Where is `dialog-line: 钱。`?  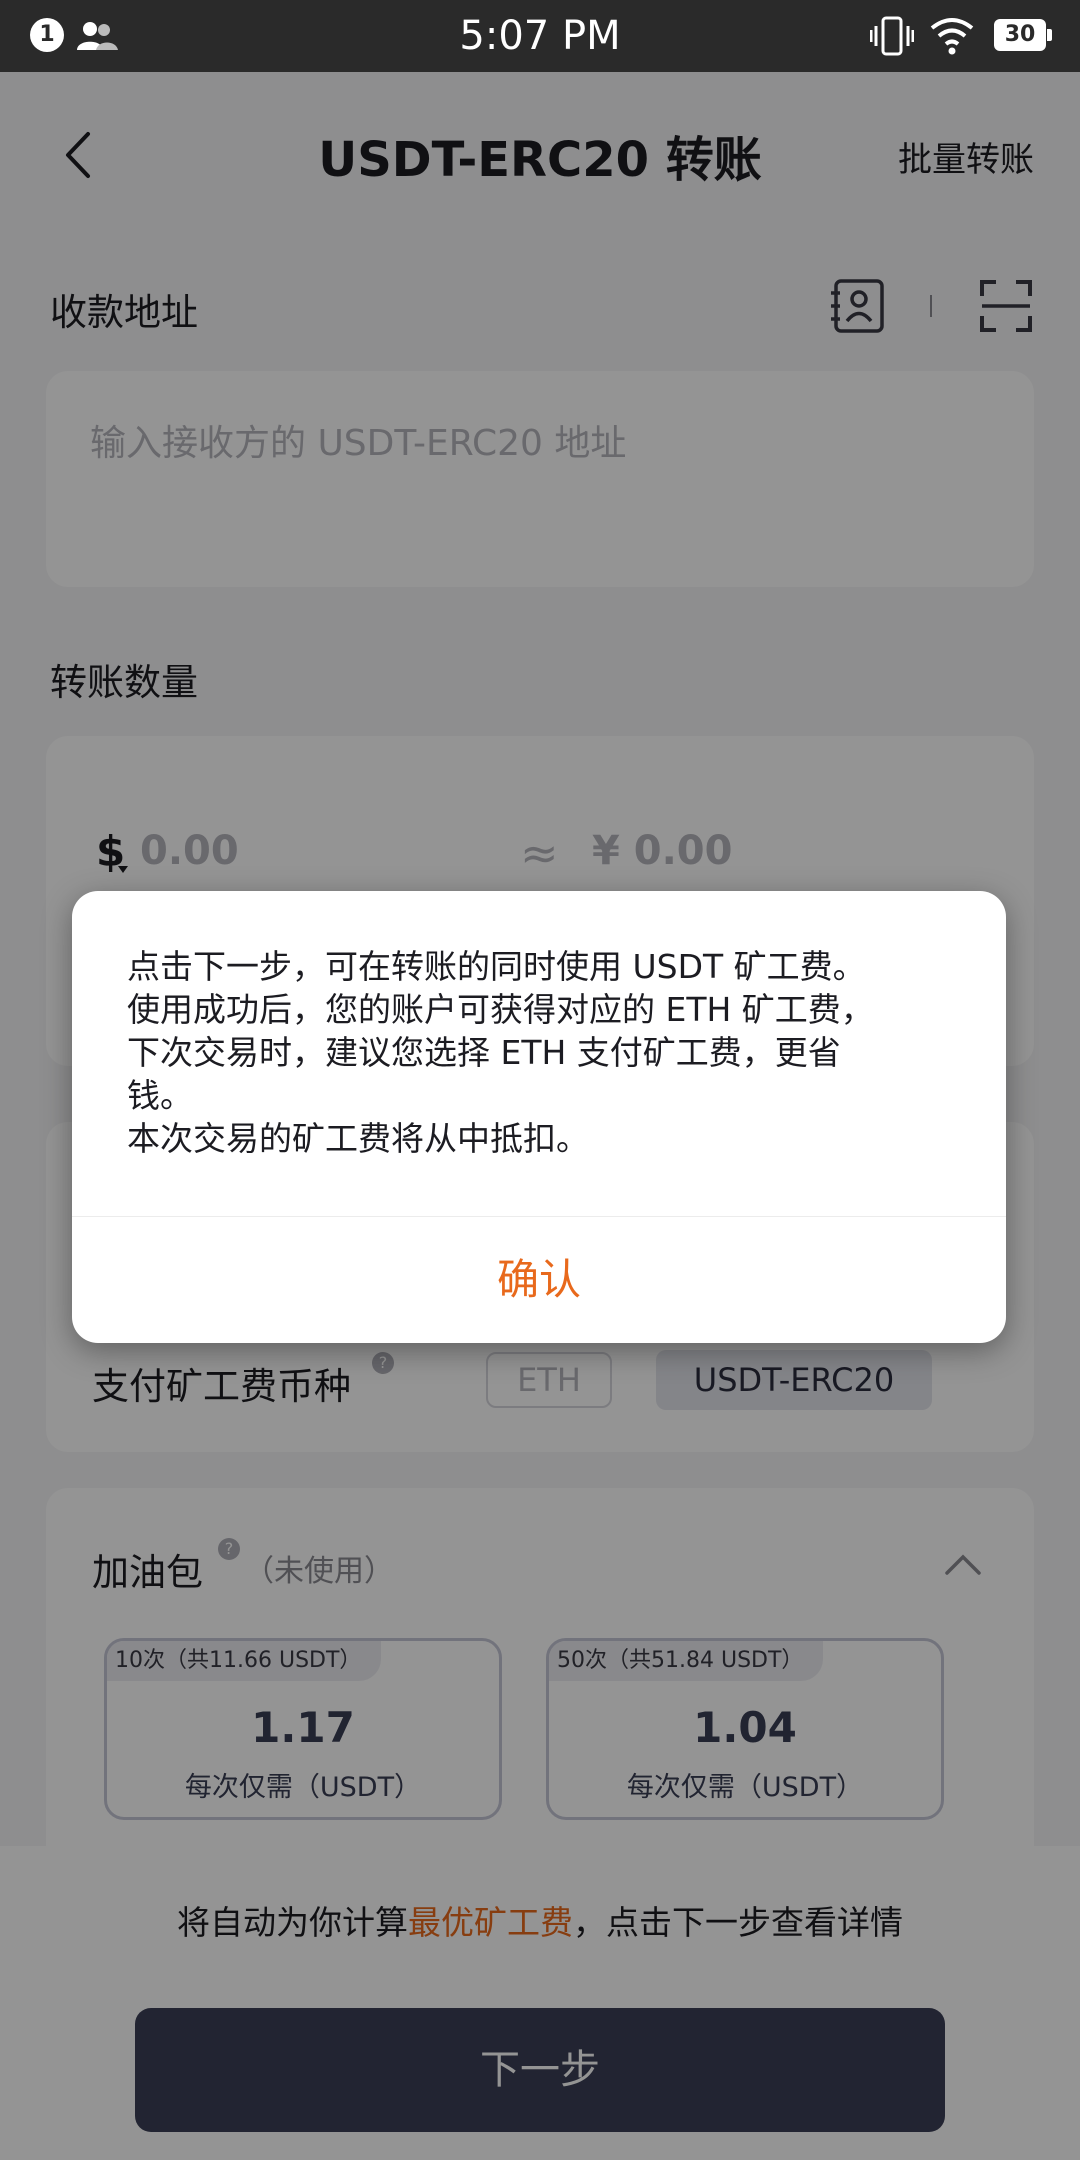 dialog-line: 钱。 is located at coordinates (160, 1095).